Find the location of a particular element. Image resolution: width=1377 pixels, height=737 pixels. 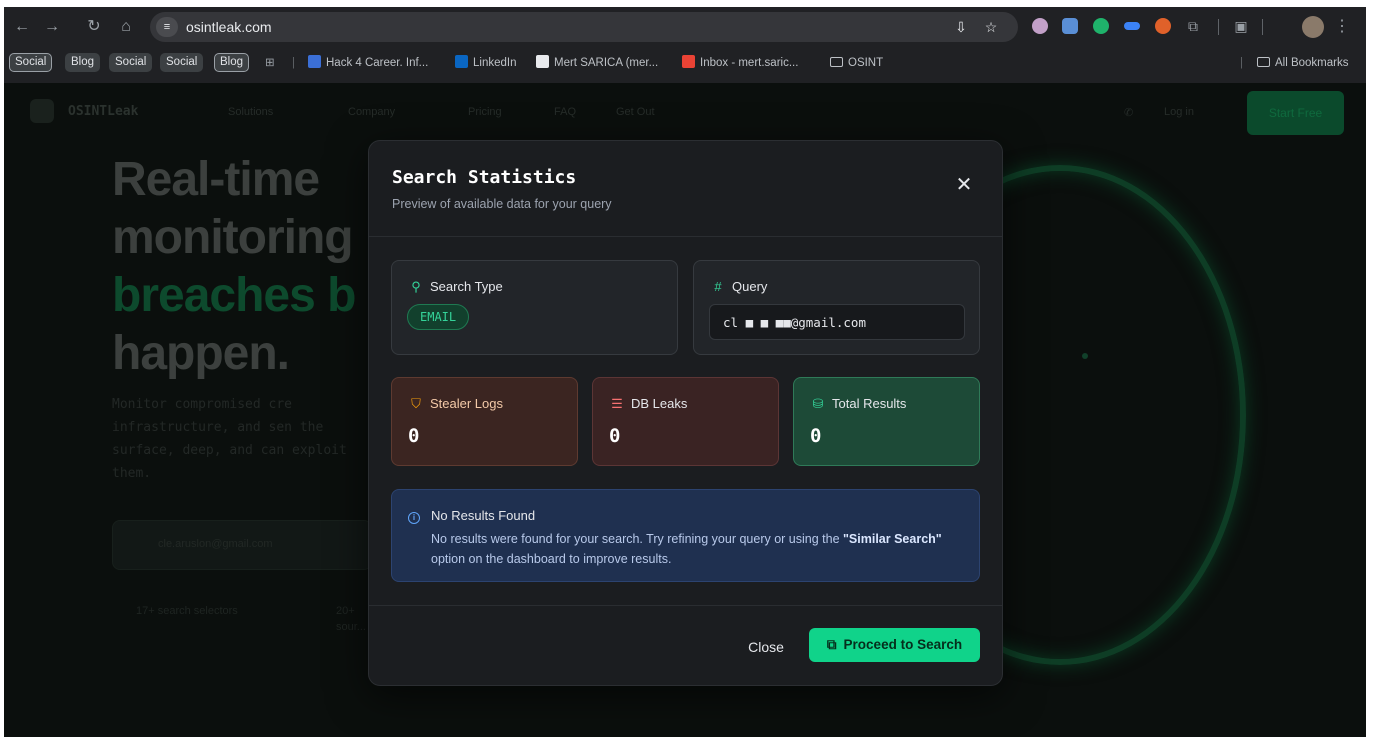

query-card: # Query cl ■ ■ ■■@gmail.com is located at coordinates (836, 307).